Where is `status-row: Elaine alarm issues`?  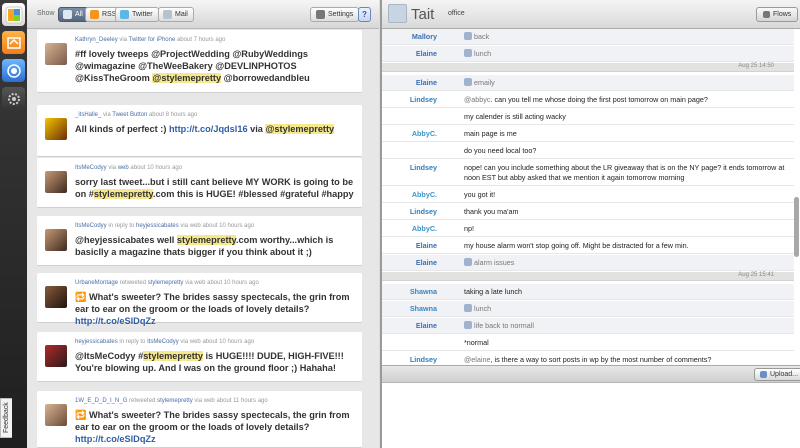
status-row: Elaine alarm issues is located at coordinates (588, 263).